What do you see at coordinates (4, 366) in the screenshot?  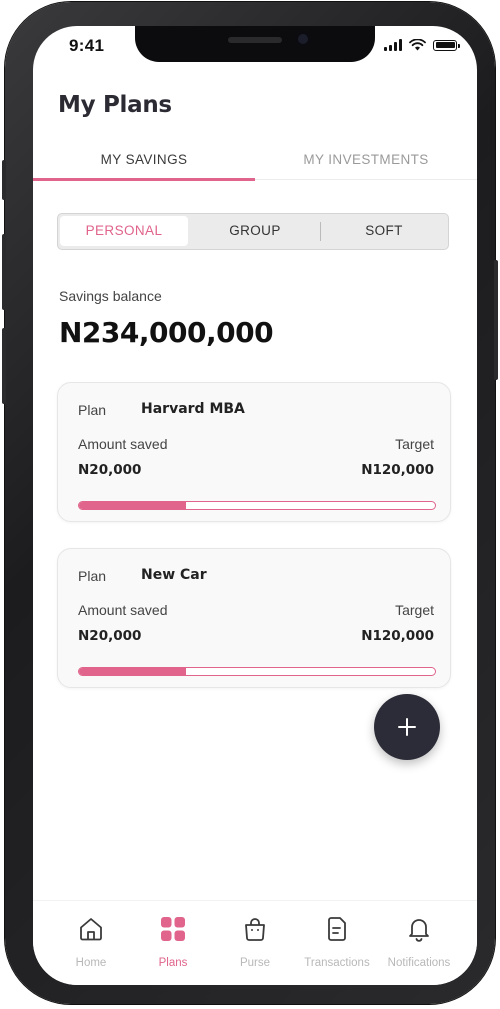 I see `volume-down-button` at bounding box center [4, 366].